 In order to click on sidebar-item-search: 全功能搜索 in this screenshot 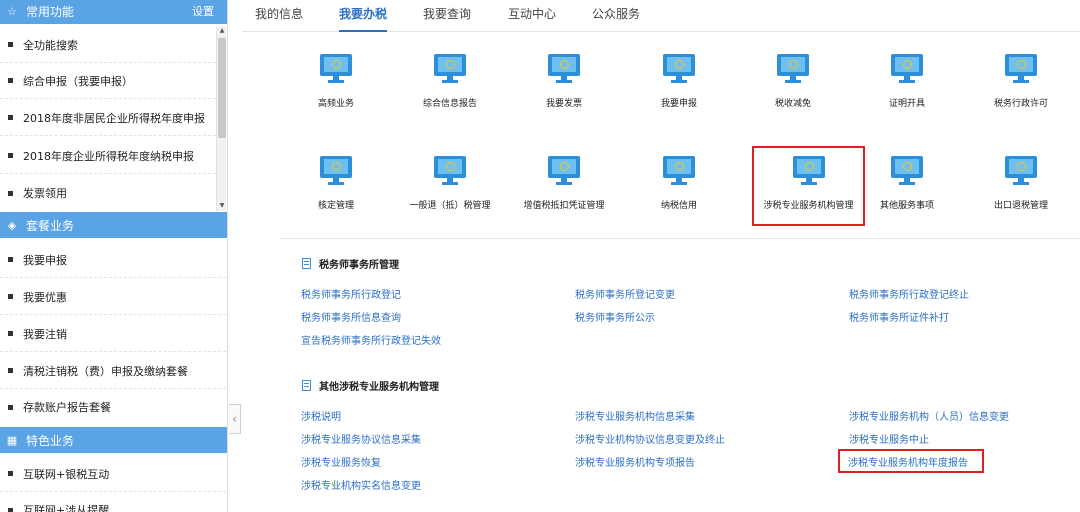, I will do `click(108, 45)`.